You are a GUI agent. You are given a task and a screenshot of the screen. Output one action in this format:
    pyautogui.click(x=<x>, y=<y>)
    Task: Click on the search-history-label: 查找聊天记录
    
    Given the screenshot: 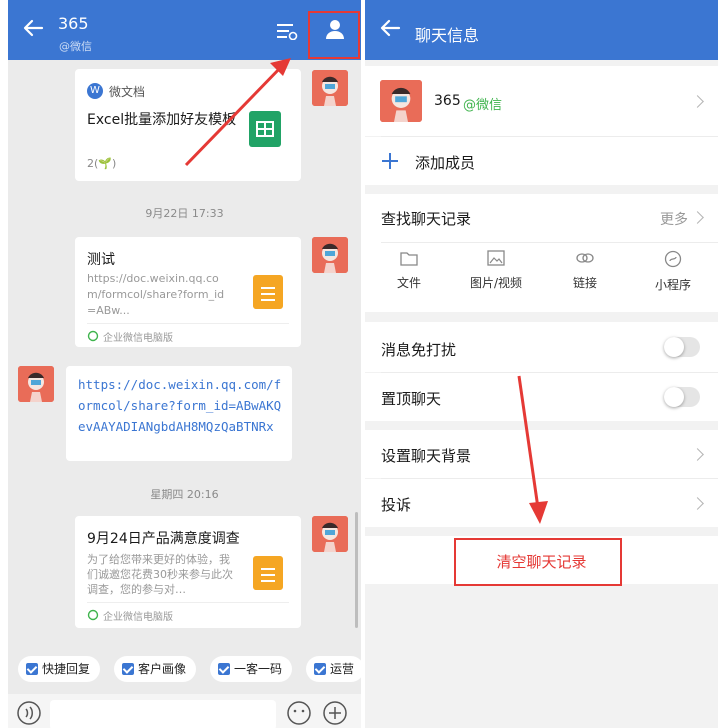 What is the action you would take?
    pyautogui.click(x=426, y=219)
    